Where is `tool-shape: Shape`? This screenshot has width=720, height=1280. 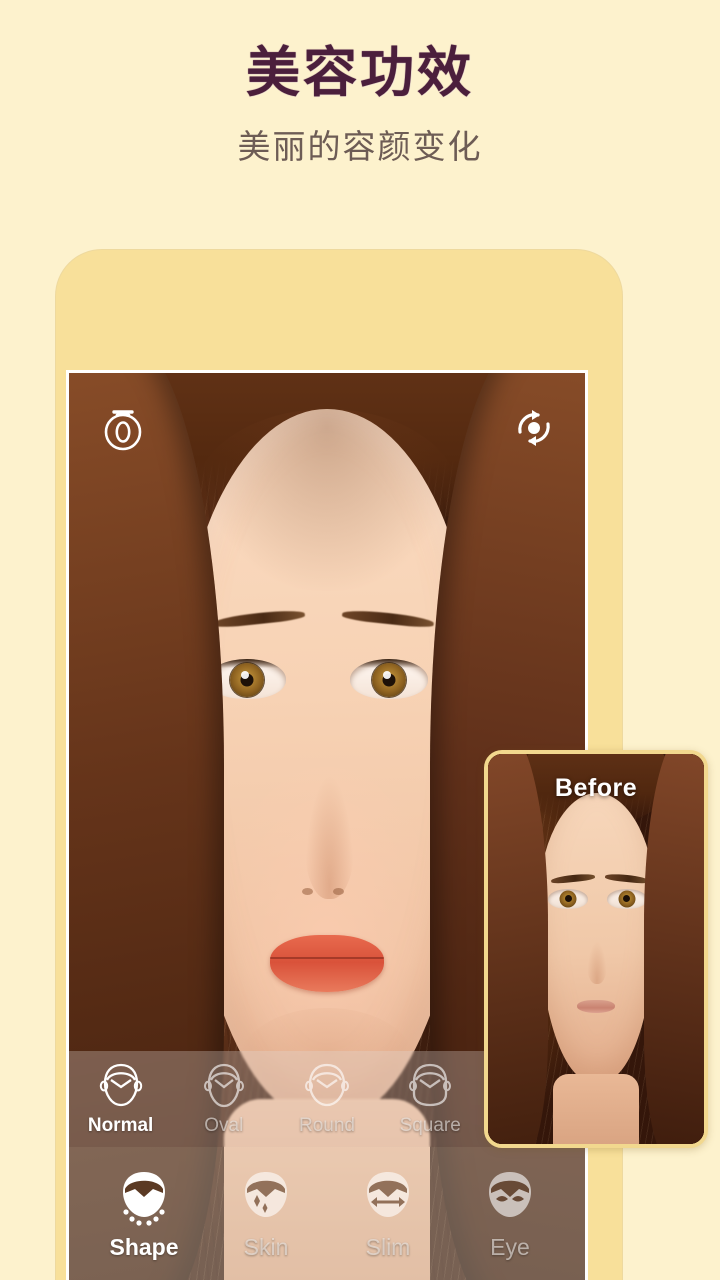 tool-shape: Shape is located at coordinates (144, 1214).